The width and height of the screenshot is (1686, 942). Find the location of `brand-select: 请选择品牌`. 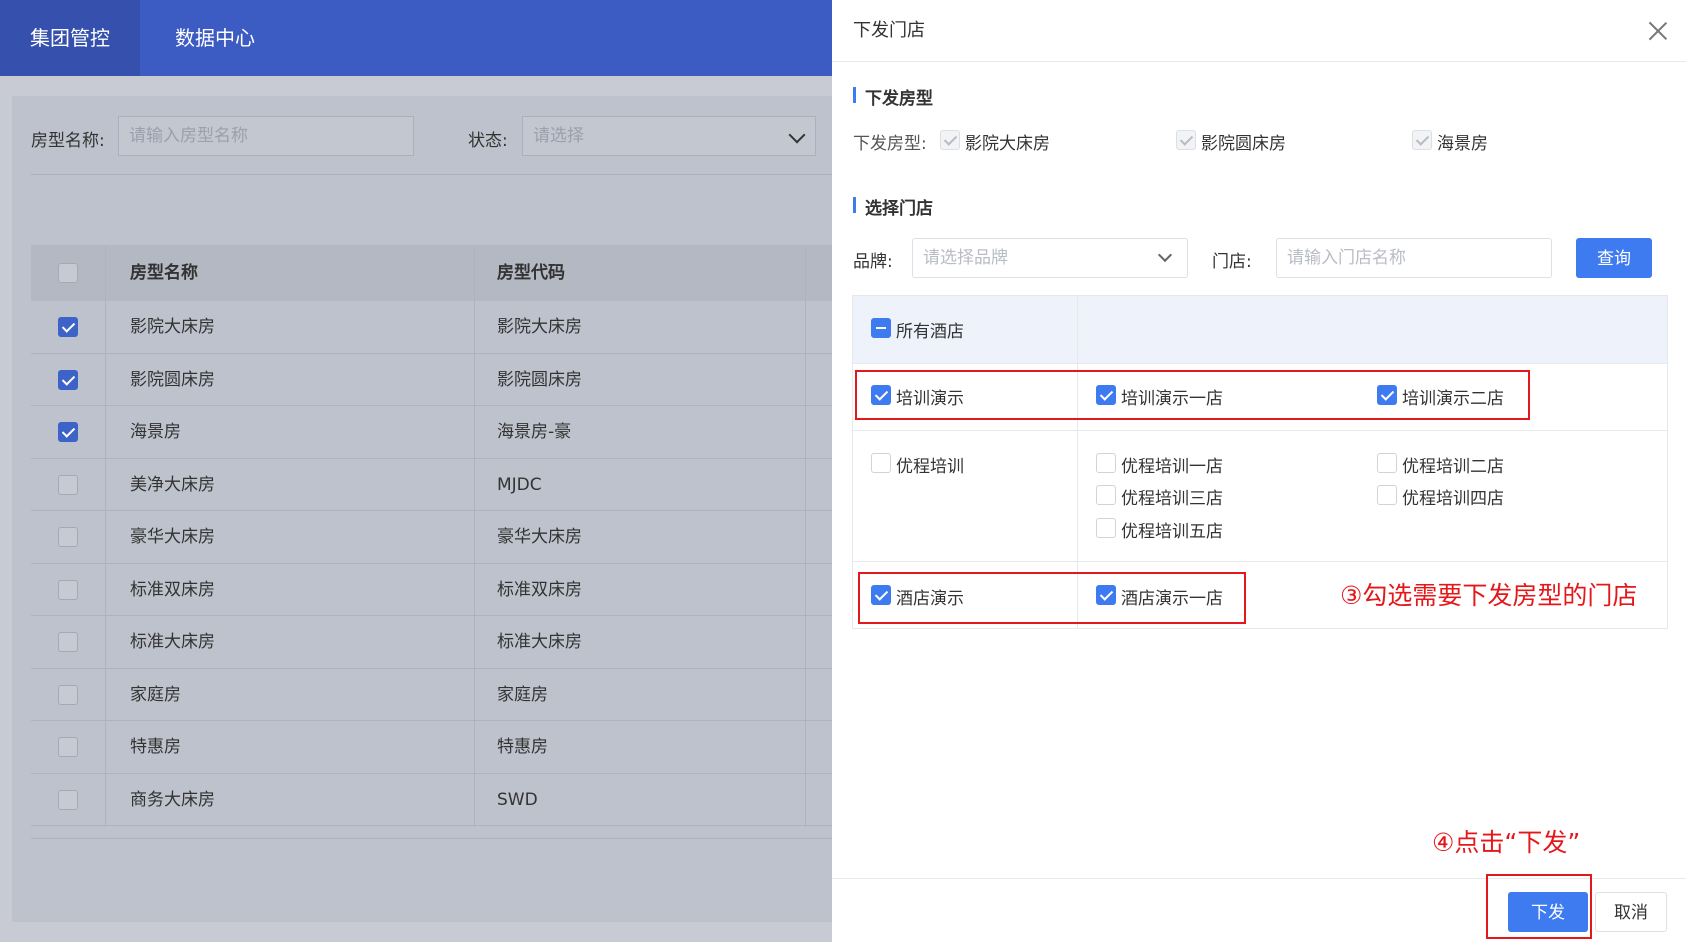

brand-select: 请选择品牌 is located at coordinates (1050, 258).